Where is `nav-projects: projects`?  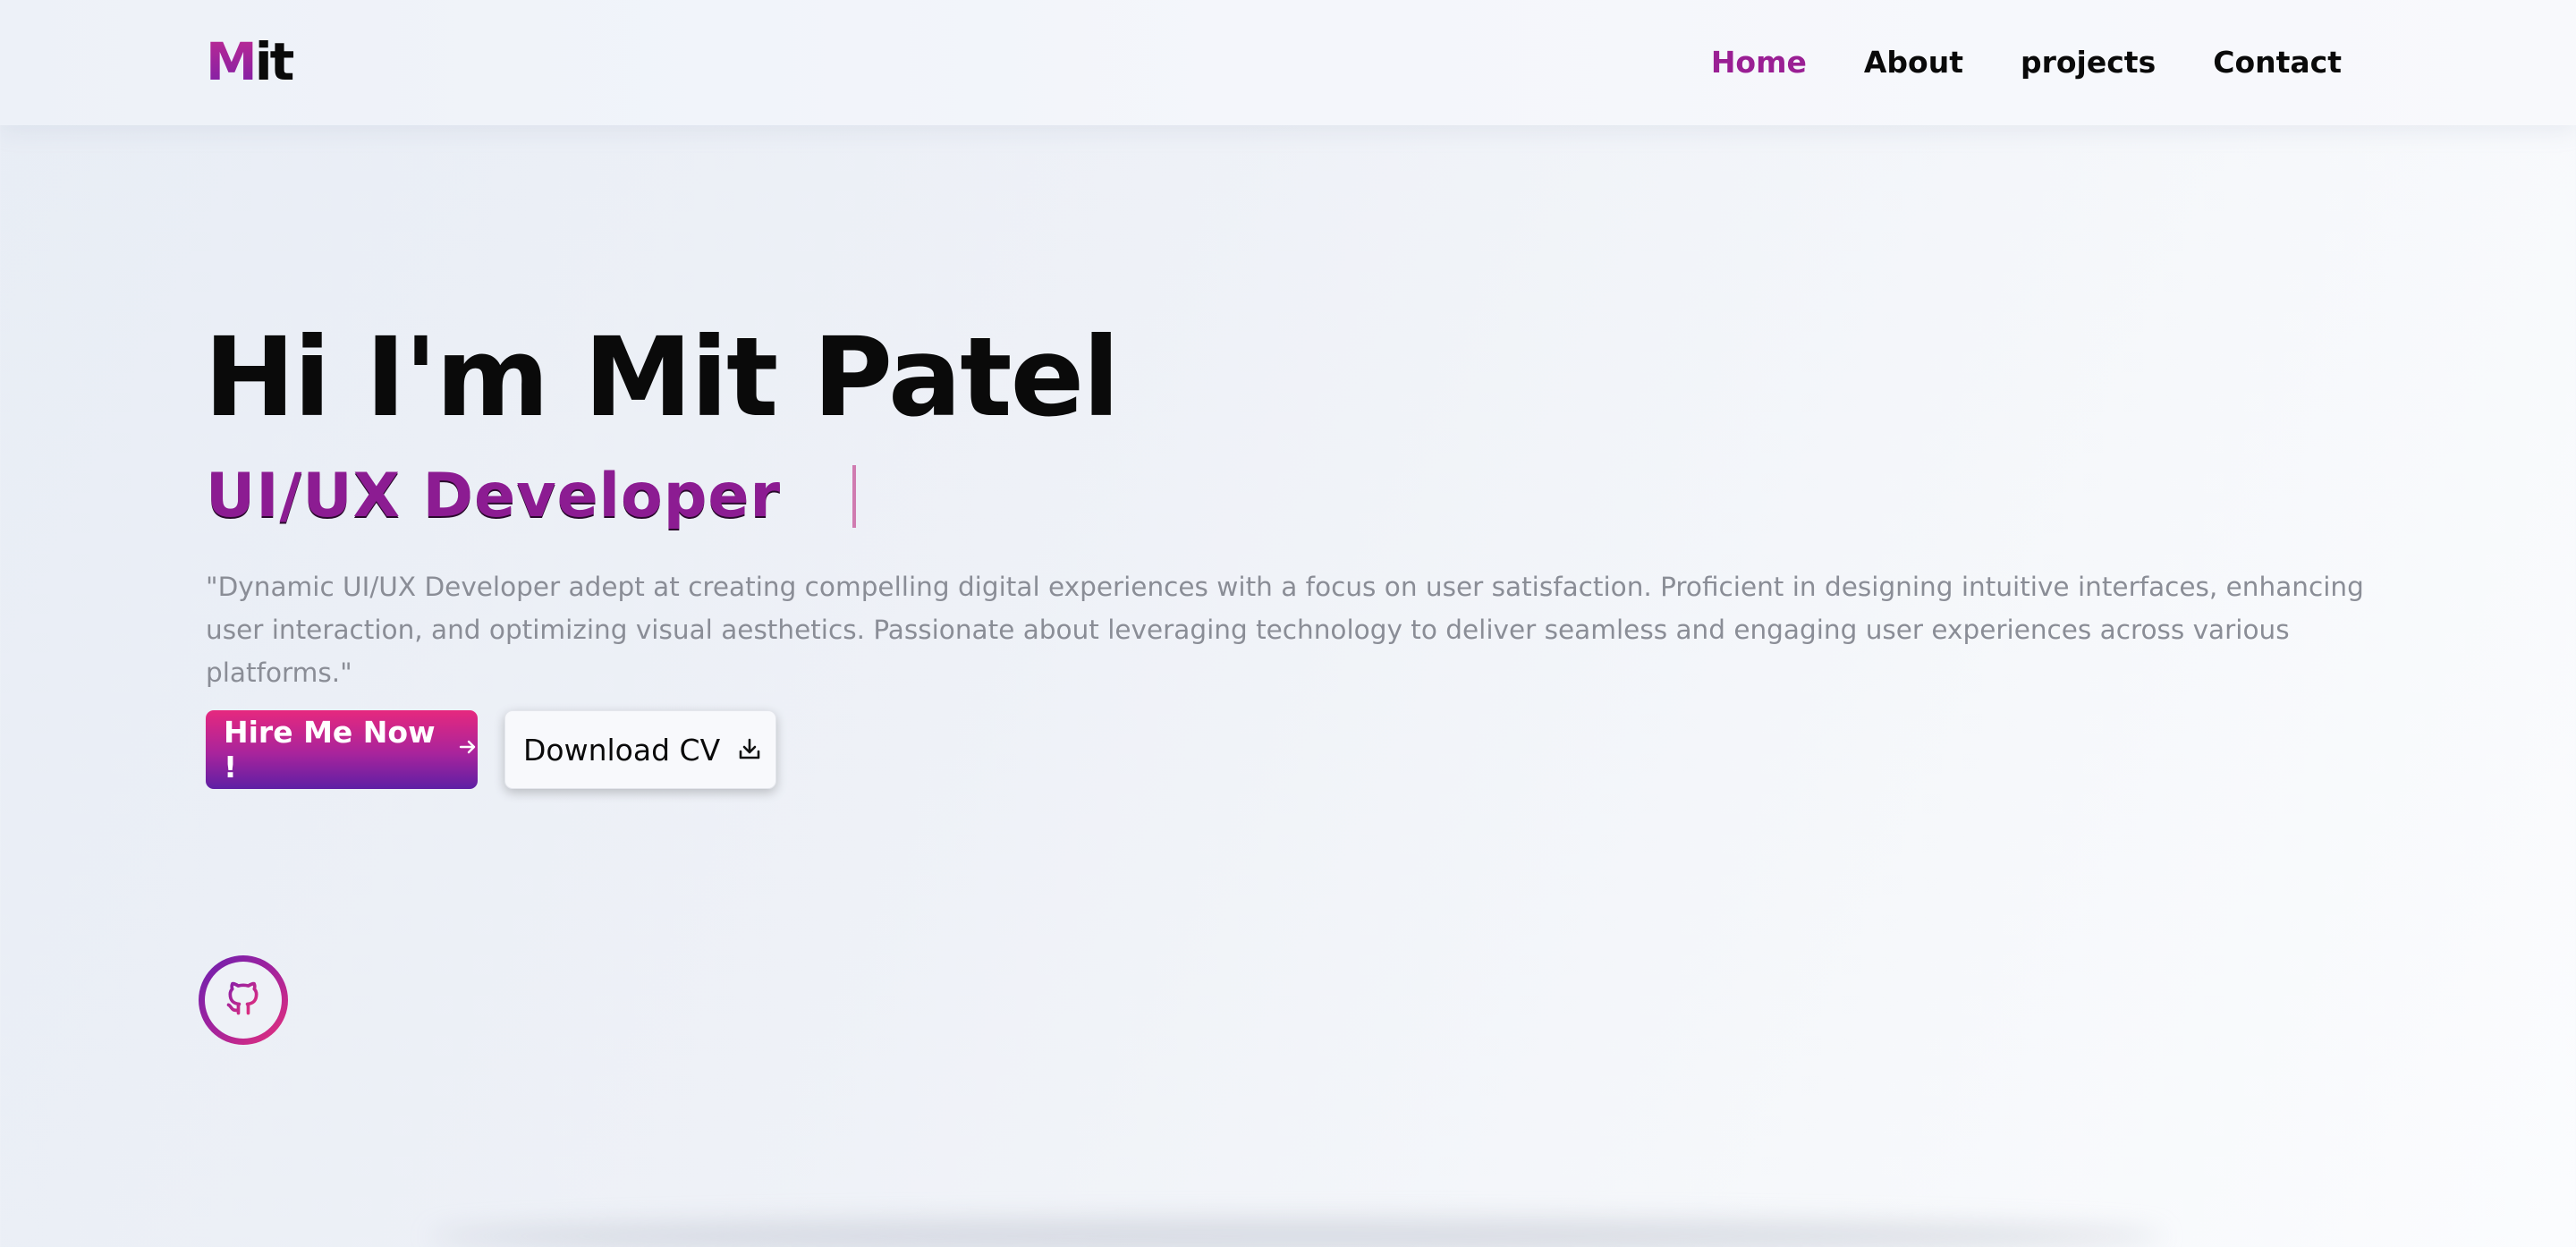
nav-projects: projects is located at coordinates (2088, 62).